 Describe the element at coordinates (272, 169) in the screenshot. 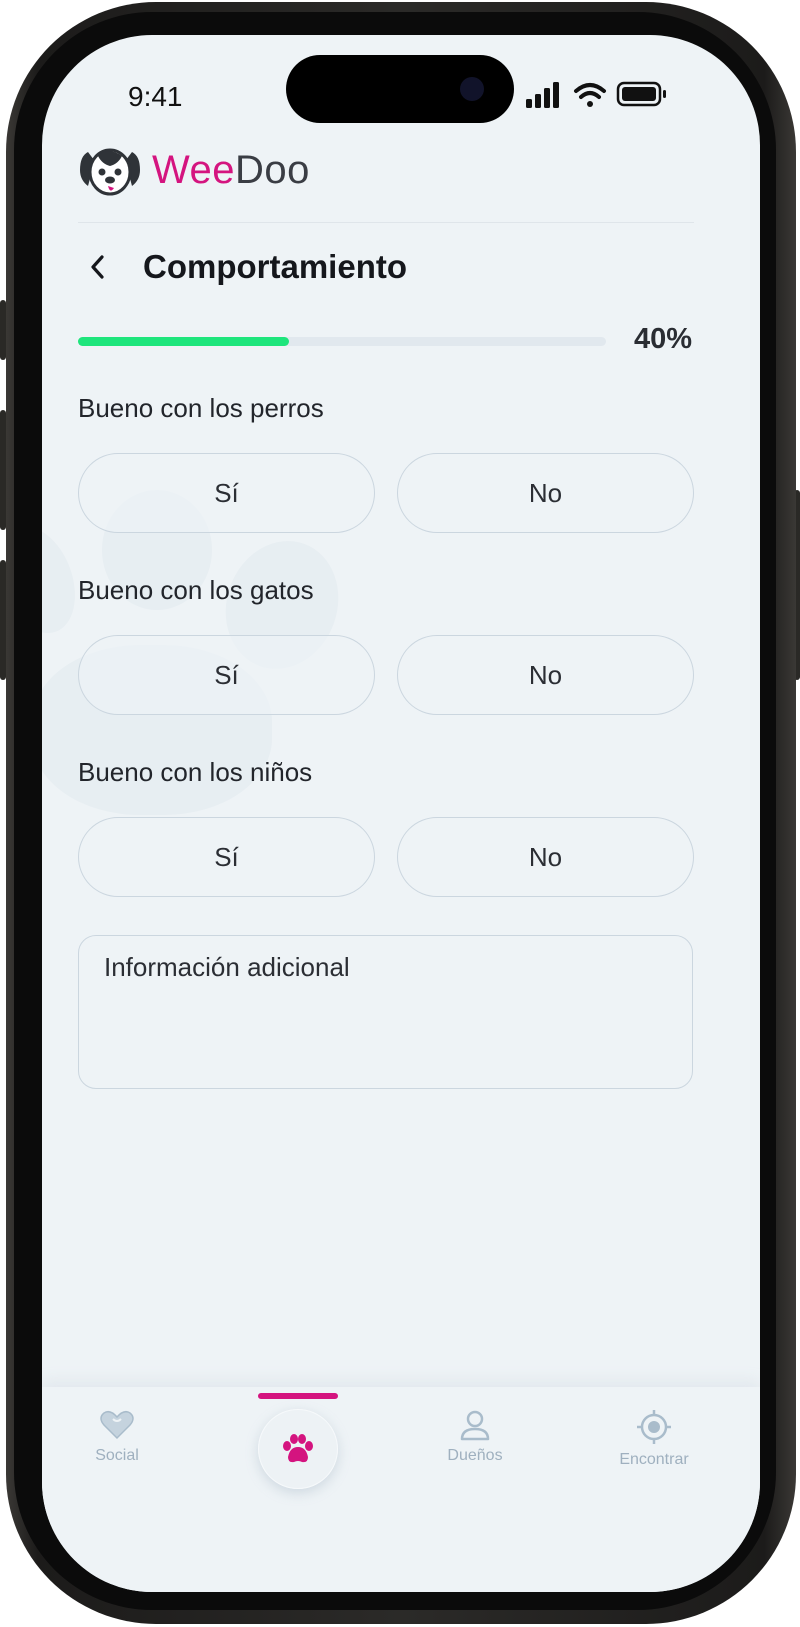

I see `brand-name-doo: Doo` at that location.